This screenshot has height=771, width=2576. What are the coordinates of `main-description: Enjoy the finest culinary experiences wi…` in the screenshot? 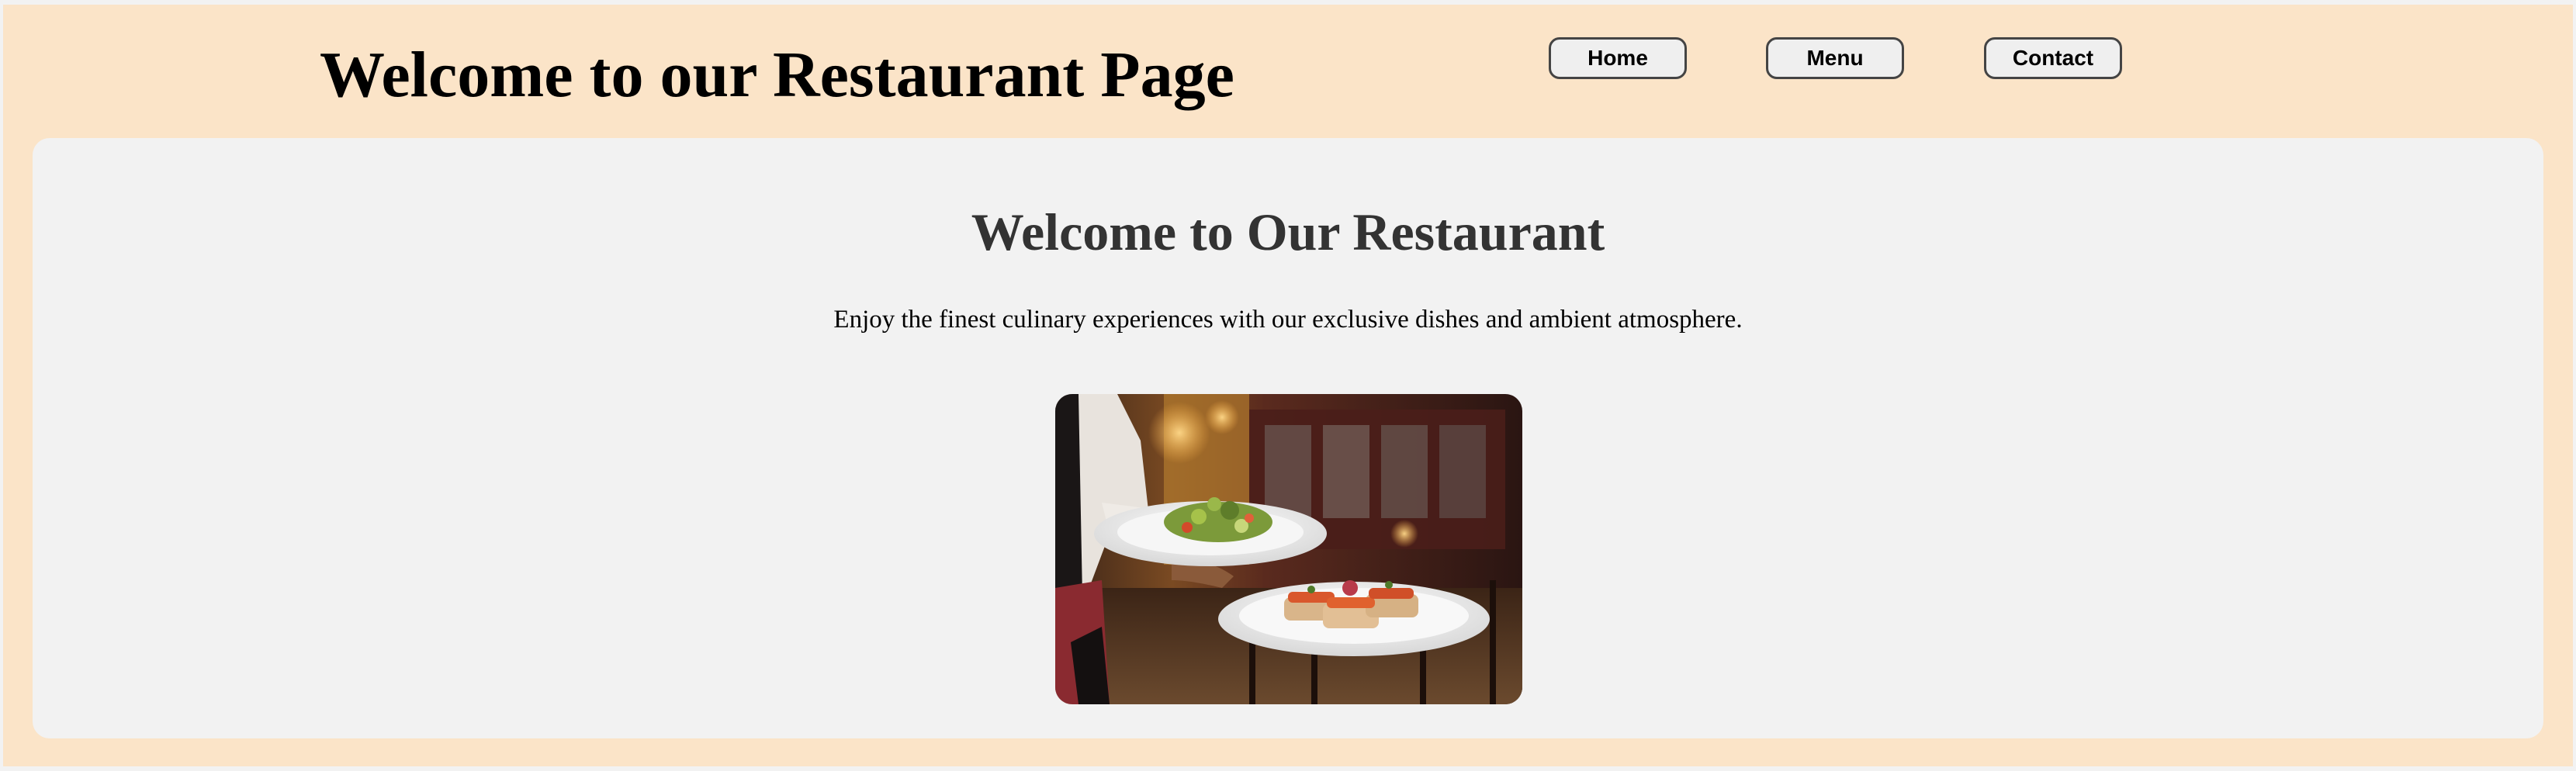 It's located at (1288, 320).